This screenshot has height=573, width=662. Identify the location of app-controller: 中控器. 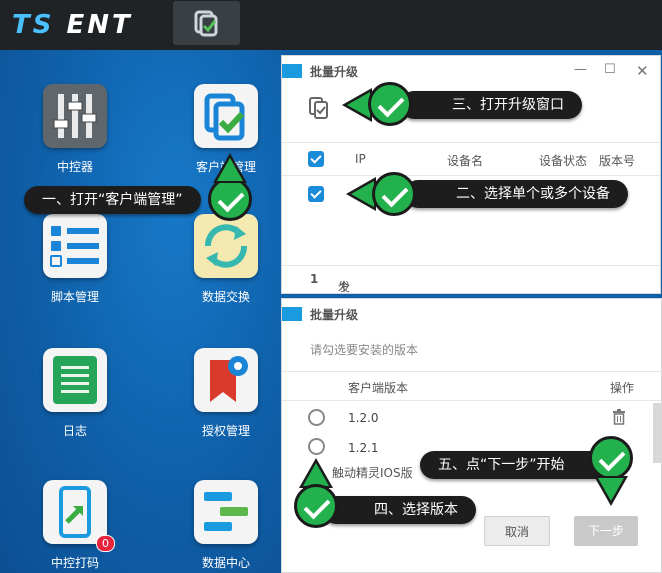
(75, 129).